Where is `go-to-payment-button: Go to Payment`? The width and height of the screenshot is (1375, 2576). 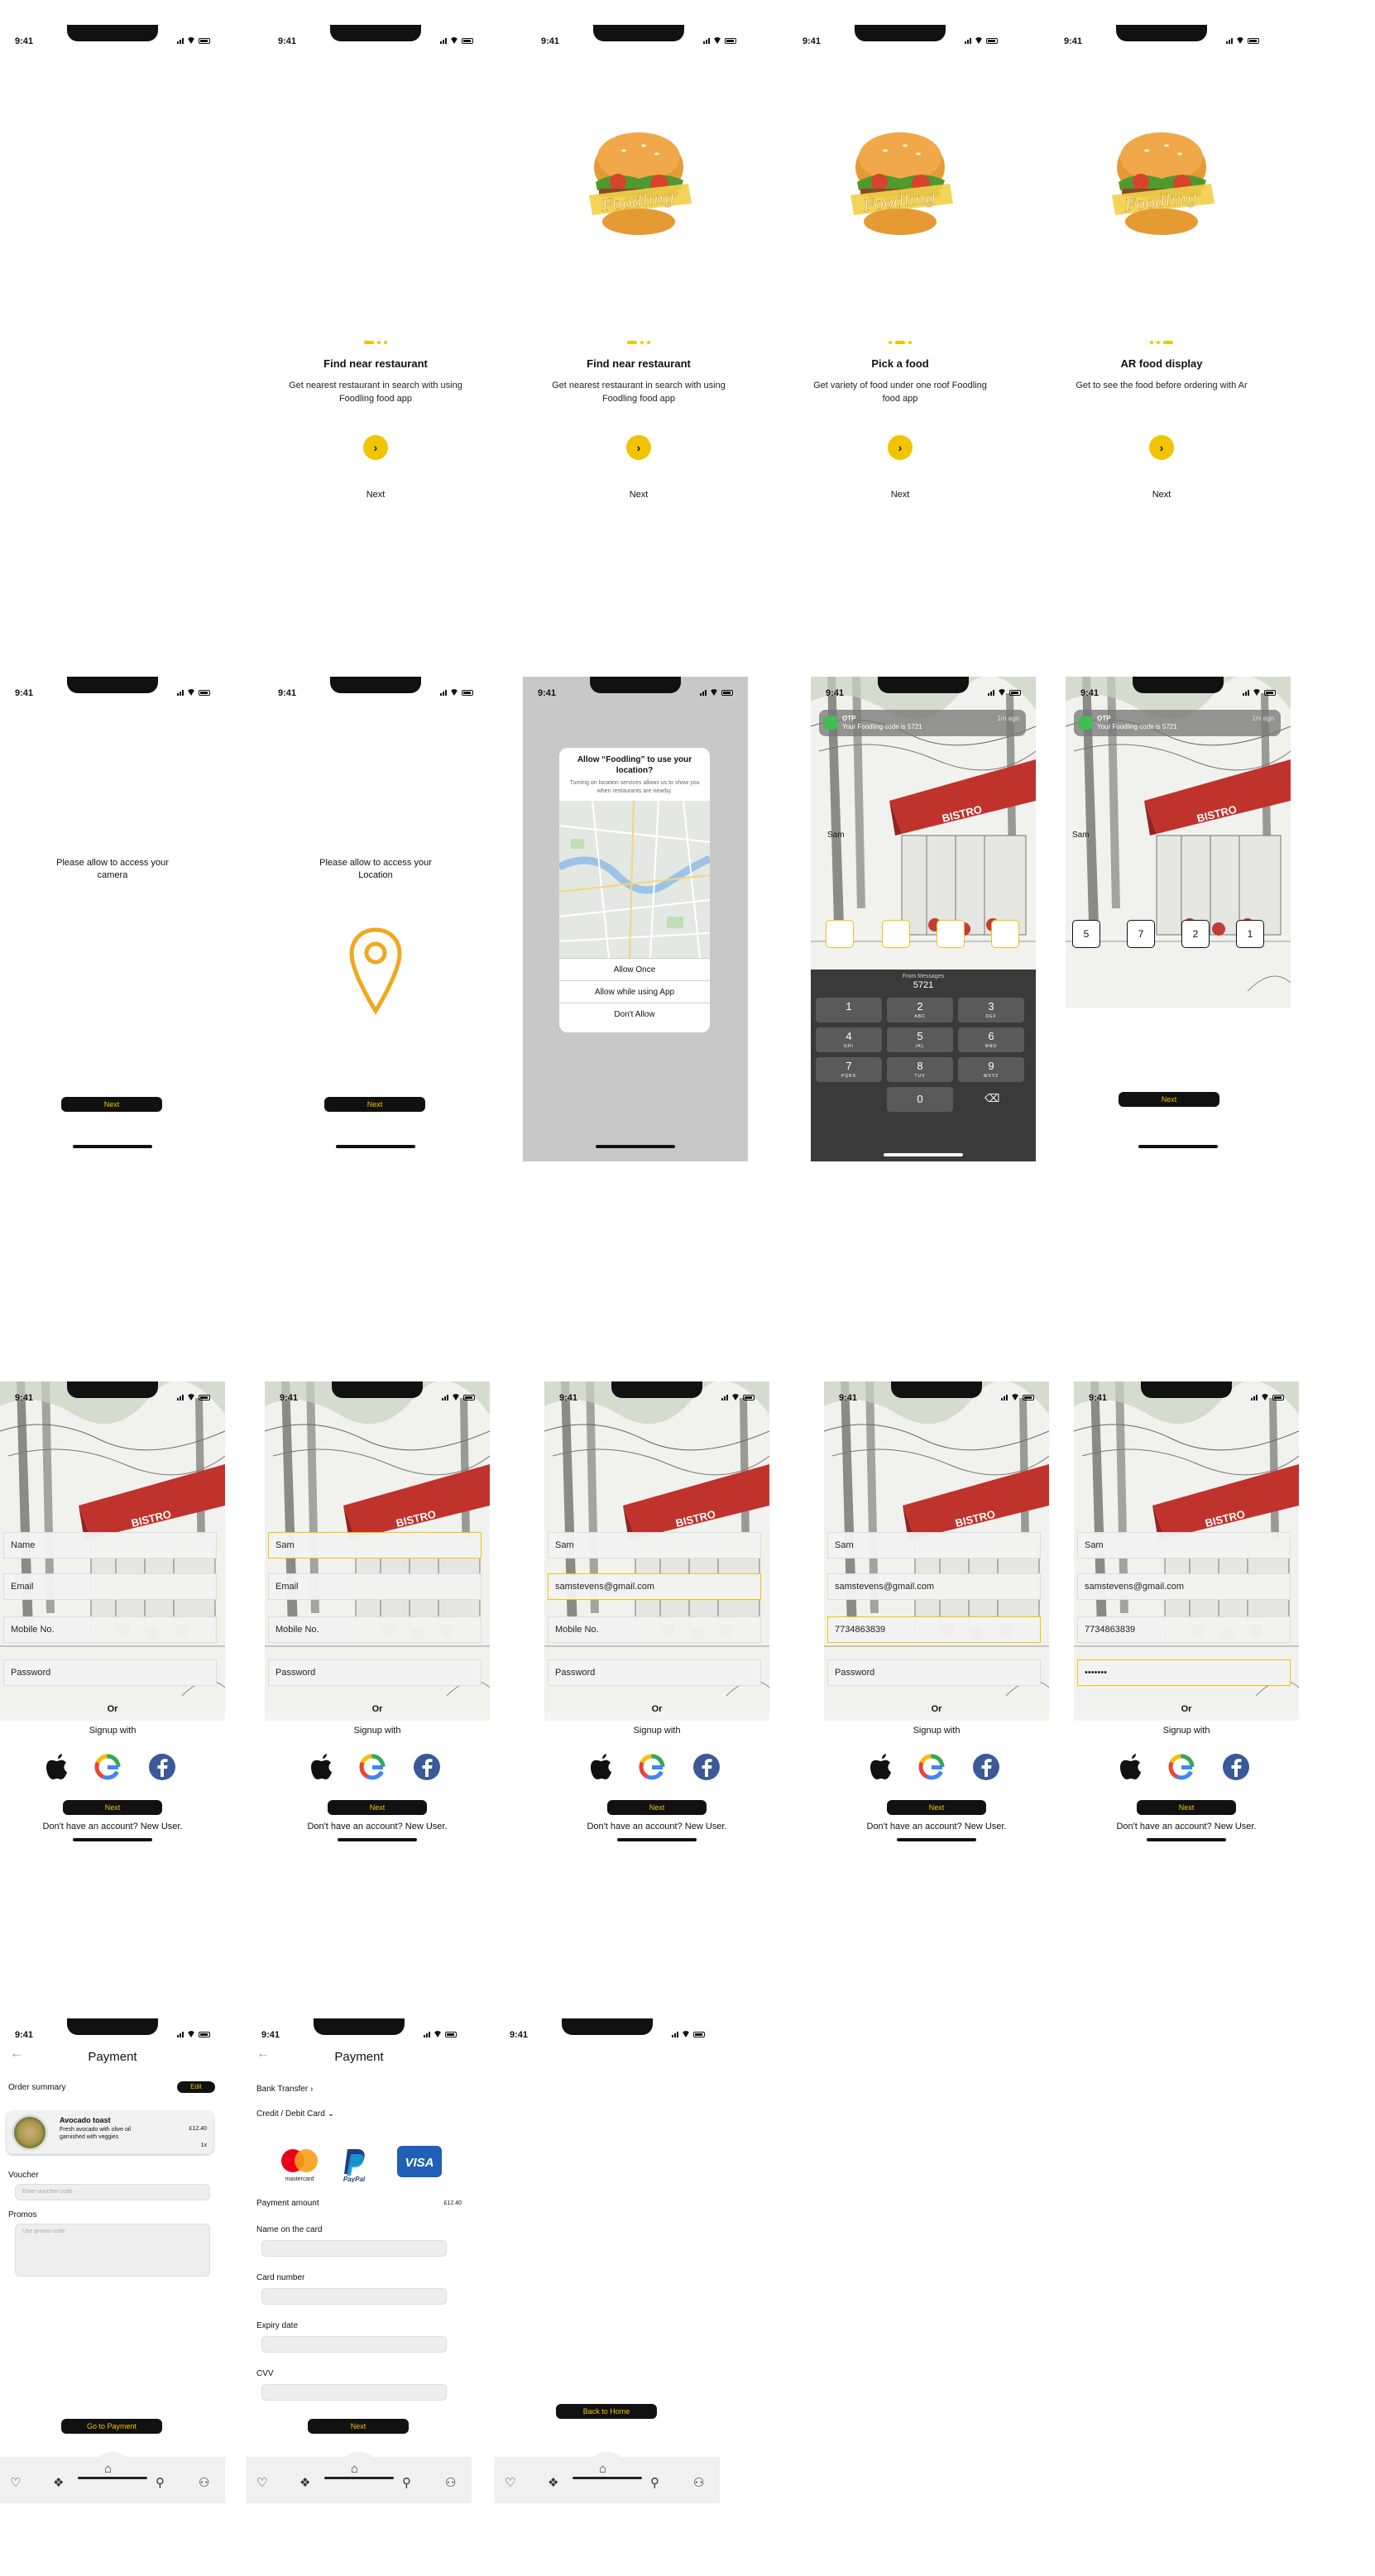 go-to-payment-button: Go to Payment is located at coordinates (111, 2426).